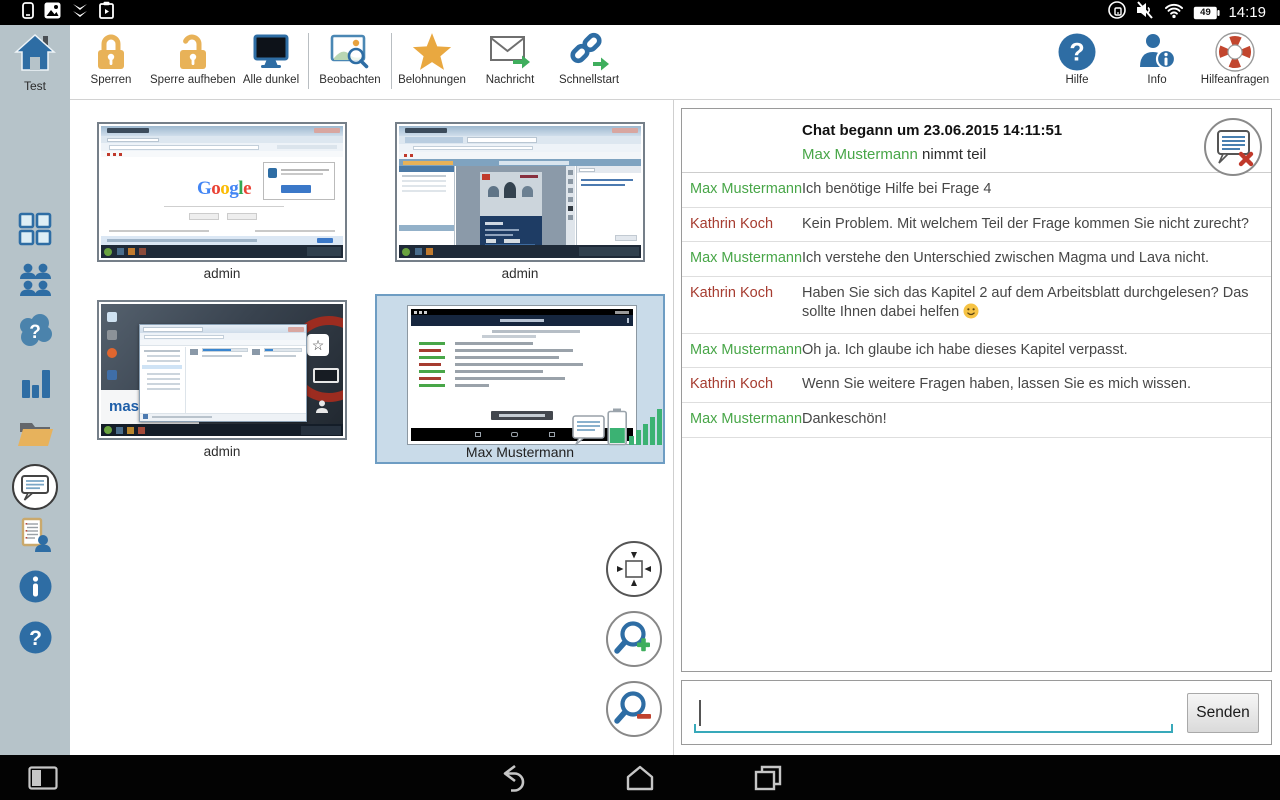  I want to click on toolbar-lock-label: Sperren, so click(111, 80).